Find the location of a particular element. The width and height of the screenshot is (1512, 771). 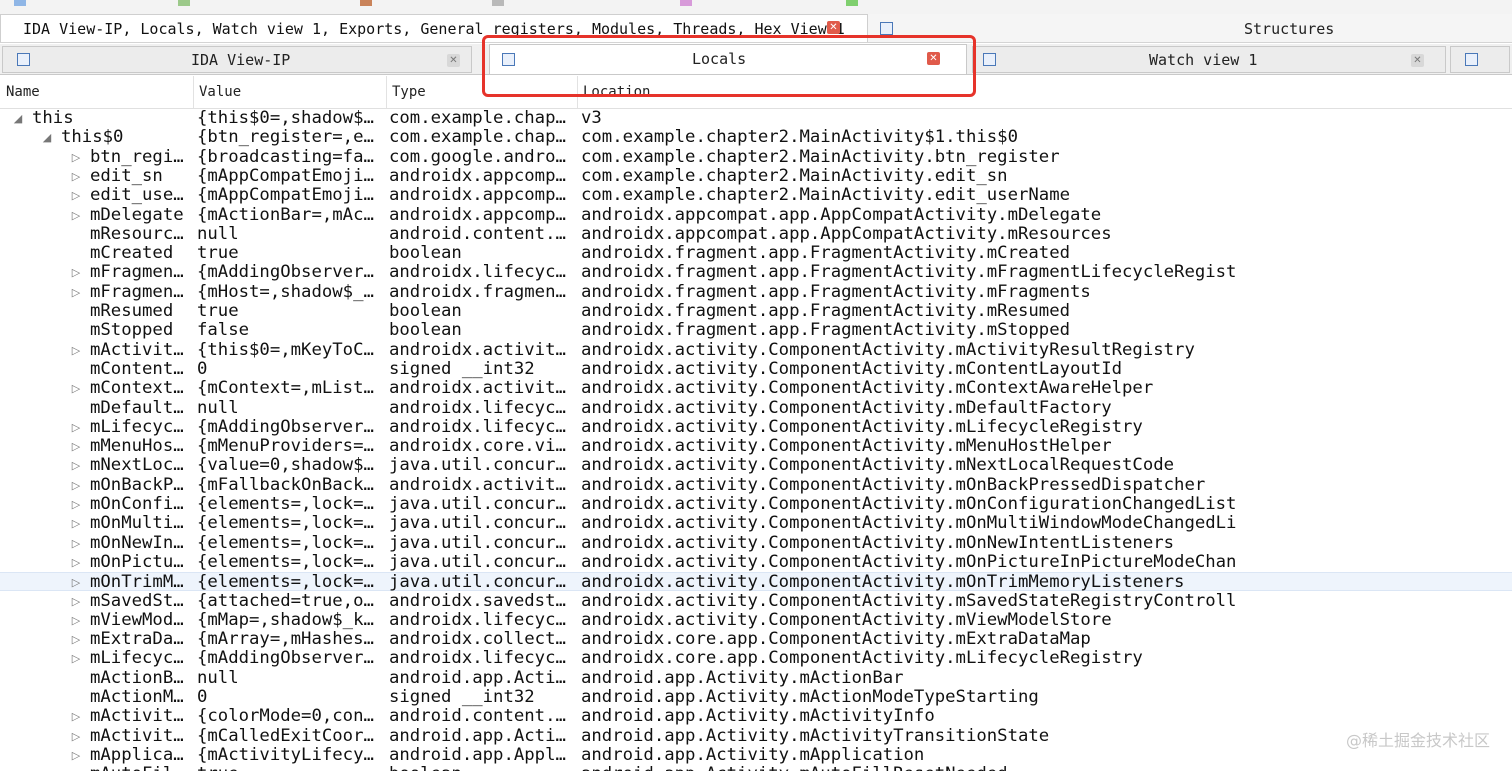

structures-icon is located at coordinates (886, 28).